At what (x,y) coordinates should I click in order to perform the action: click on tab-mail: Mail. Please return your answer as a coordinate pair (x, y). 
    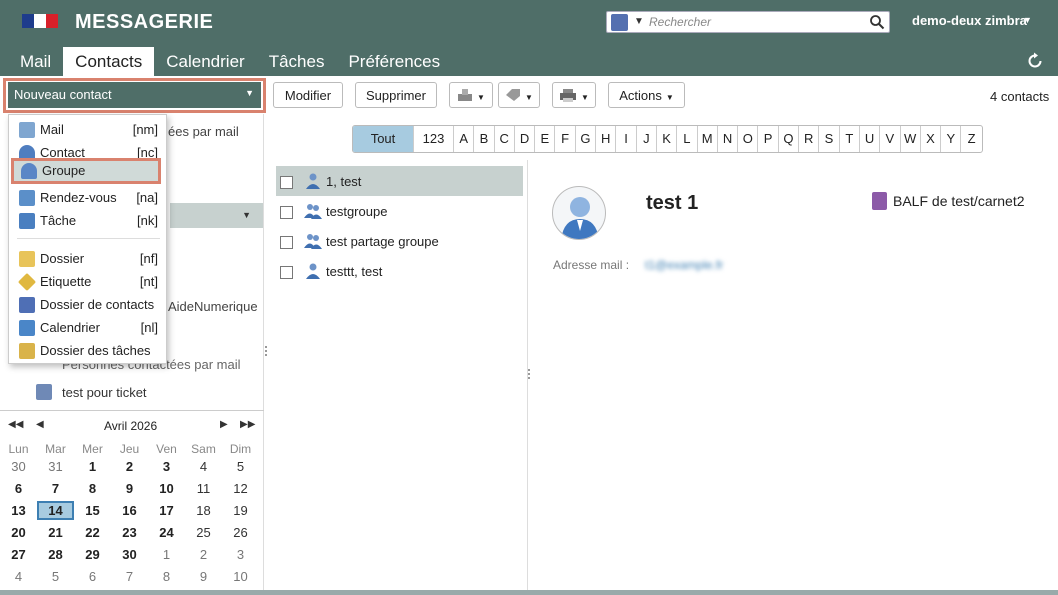
    Looking at the image, I should click on (35, 61).